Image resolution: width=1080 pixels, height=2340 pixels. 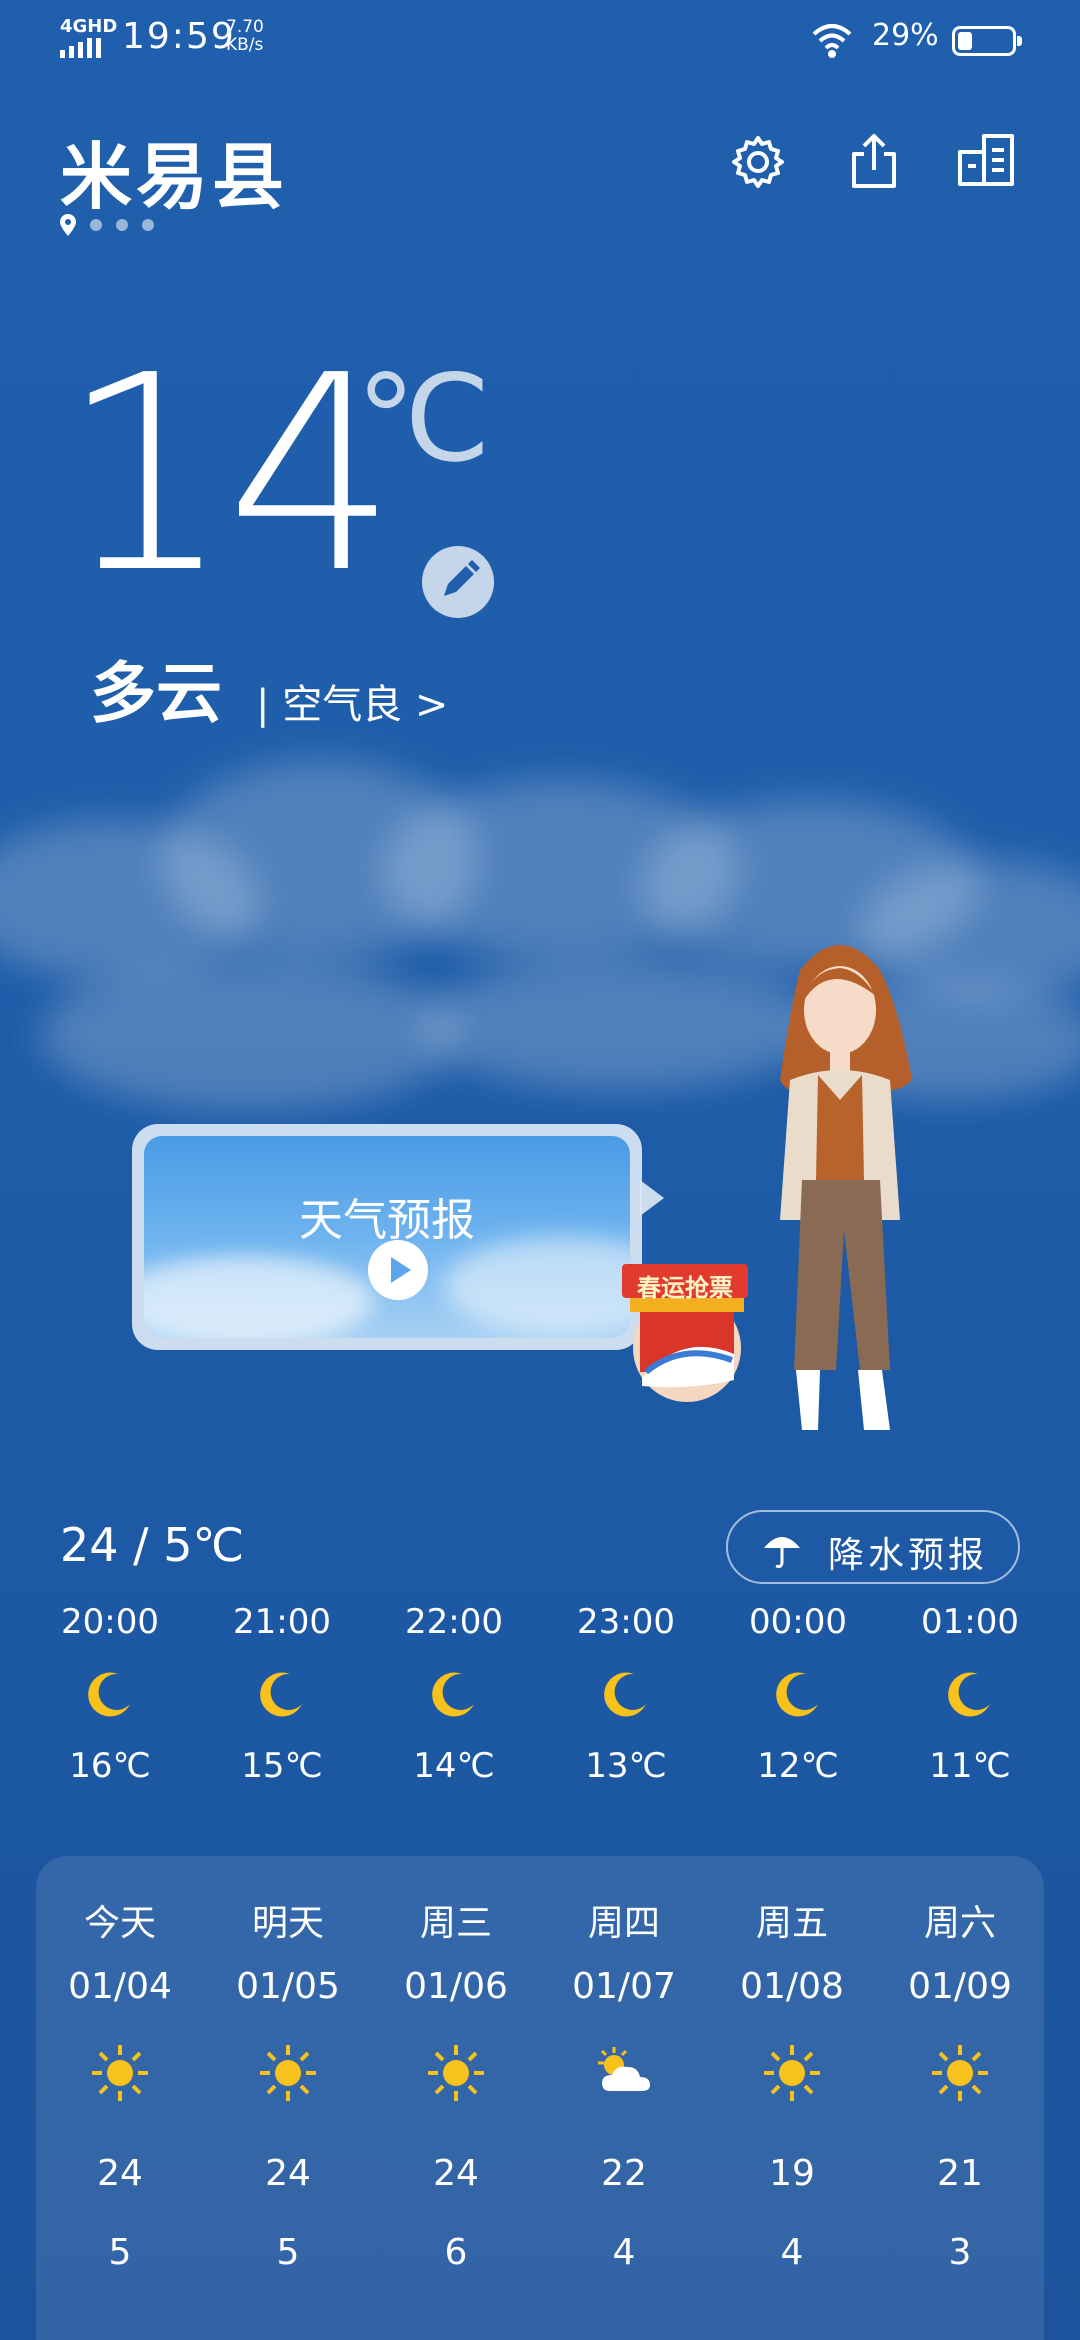 What do you see at coordinates (970, 1766) in the screenshot?
I see `hour-temp: 11℃` at bounding box center [970, 1766].